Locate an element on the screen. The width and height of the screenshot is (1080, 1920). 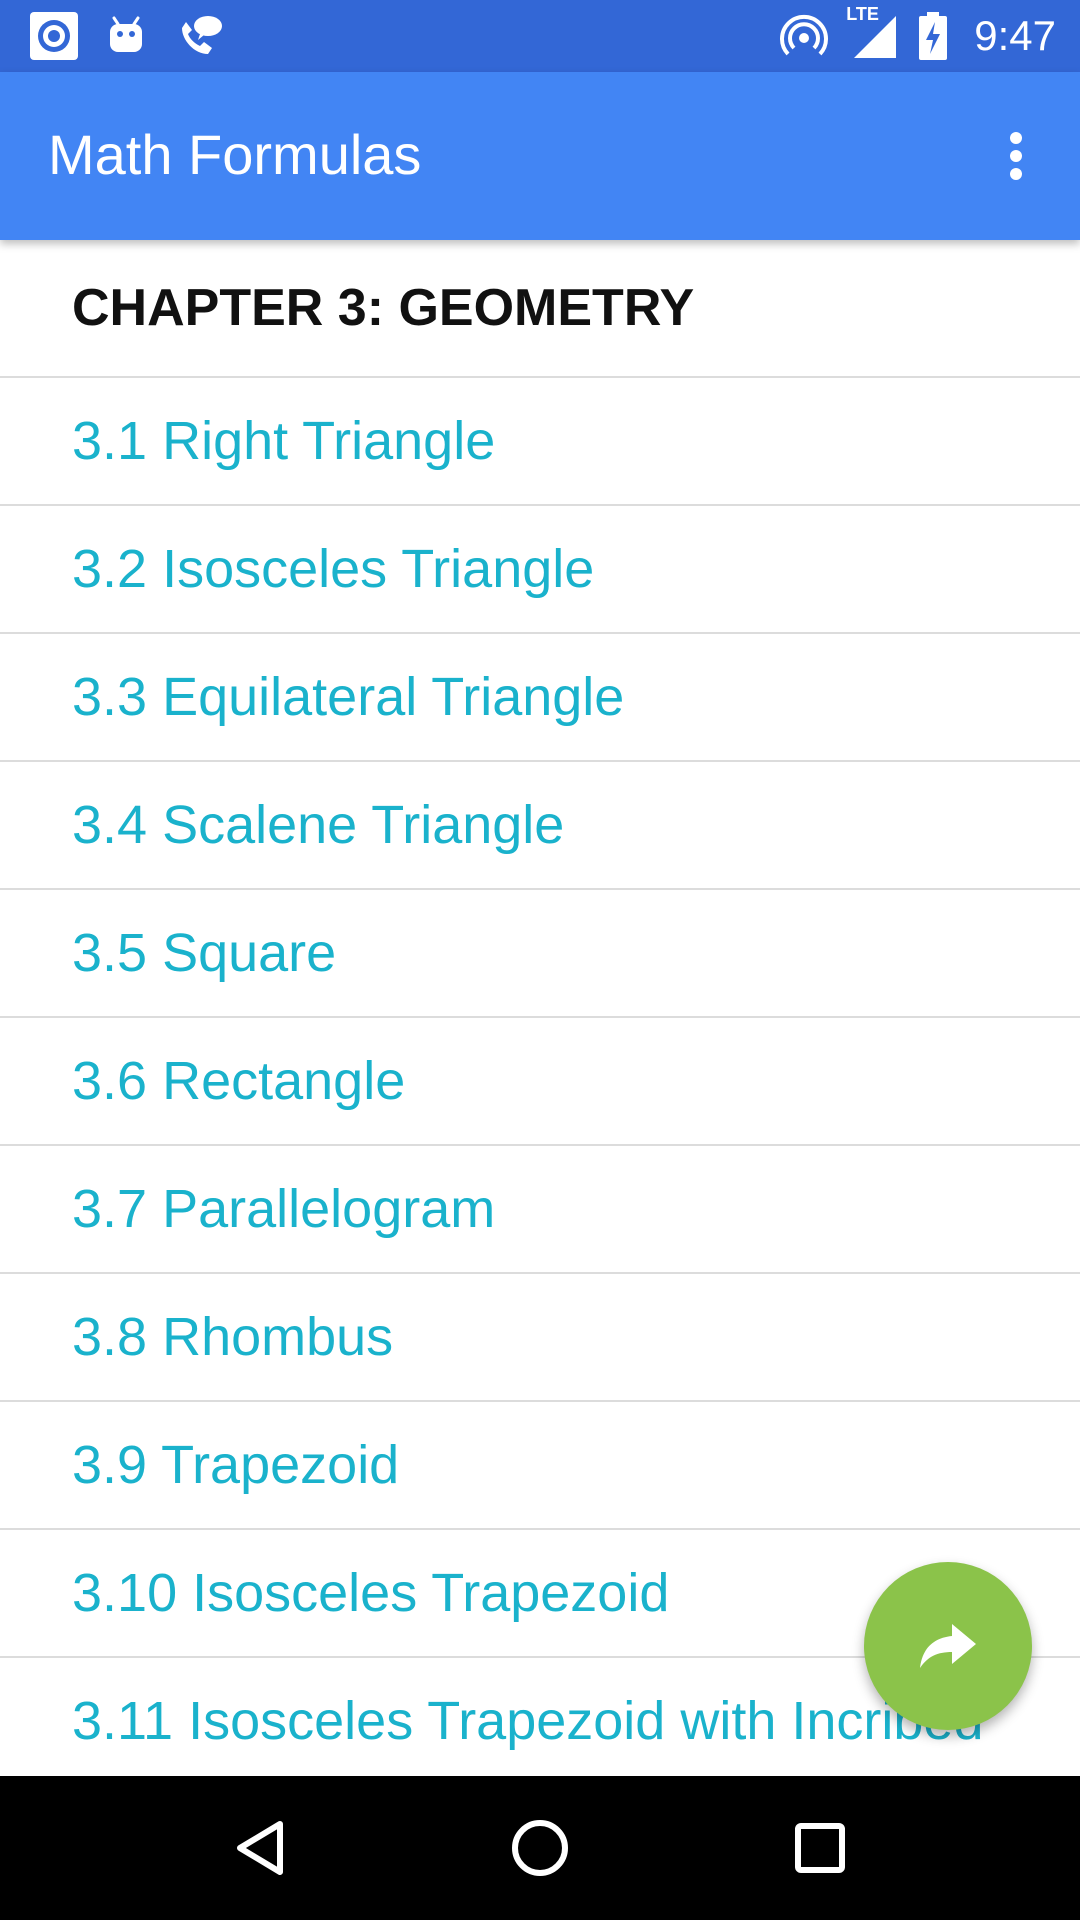
list-item: 3.1 Right Triangle is located at coordinates (540, 442).